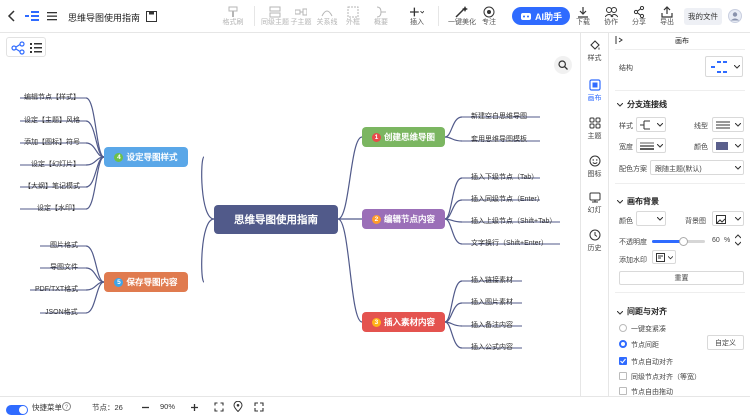 This screenshot has width=750, height=417. I want to click on rail-canvas: 画布, so click(594, 90).